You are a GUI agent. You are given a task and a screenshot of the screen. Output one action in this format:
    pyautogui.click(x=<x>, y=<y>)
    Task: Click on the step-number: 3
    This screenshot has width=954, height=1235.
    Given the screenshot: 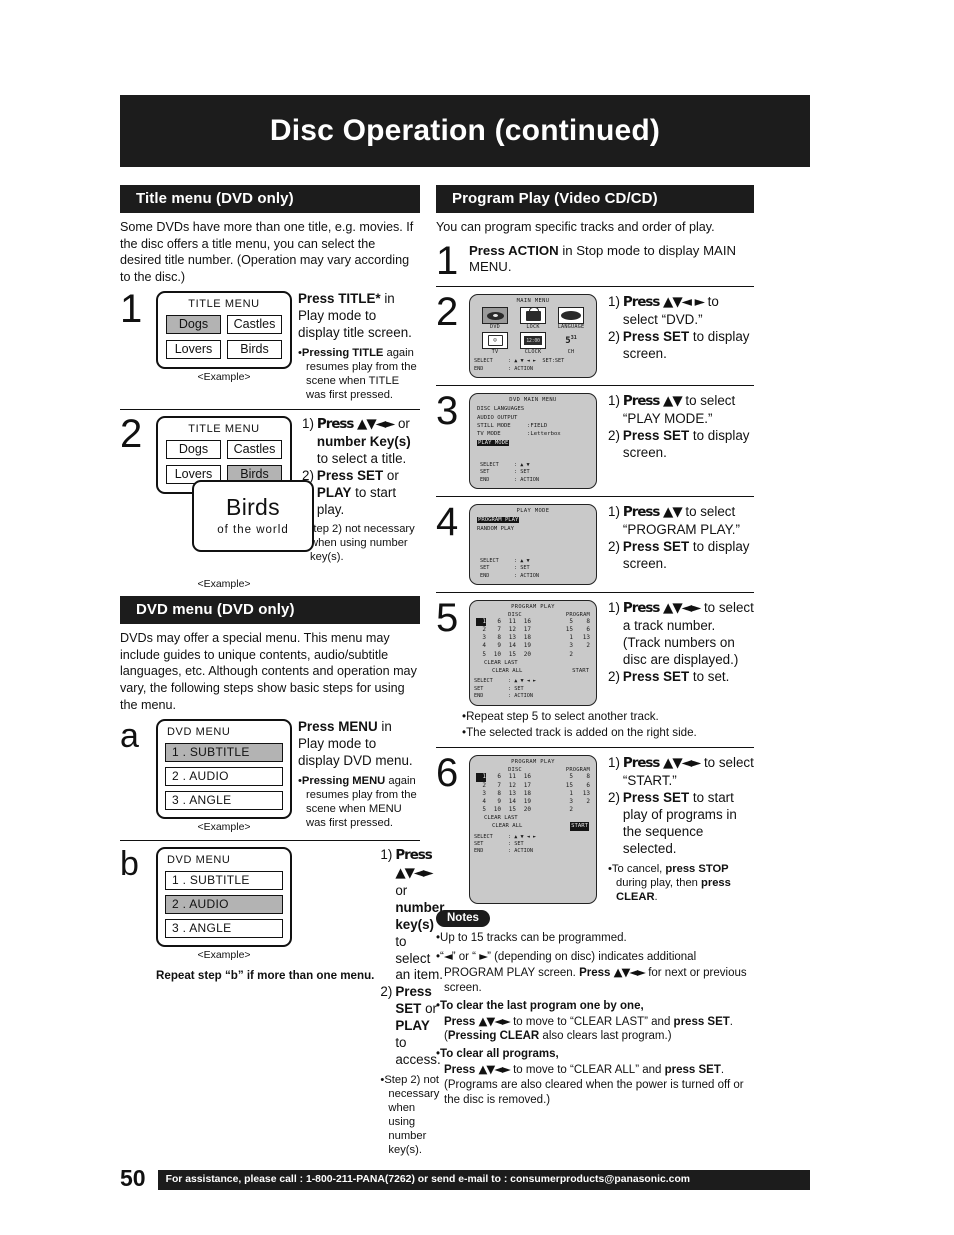 What is the action you would take?
    pyautogui.click(x=447, y=411)
    